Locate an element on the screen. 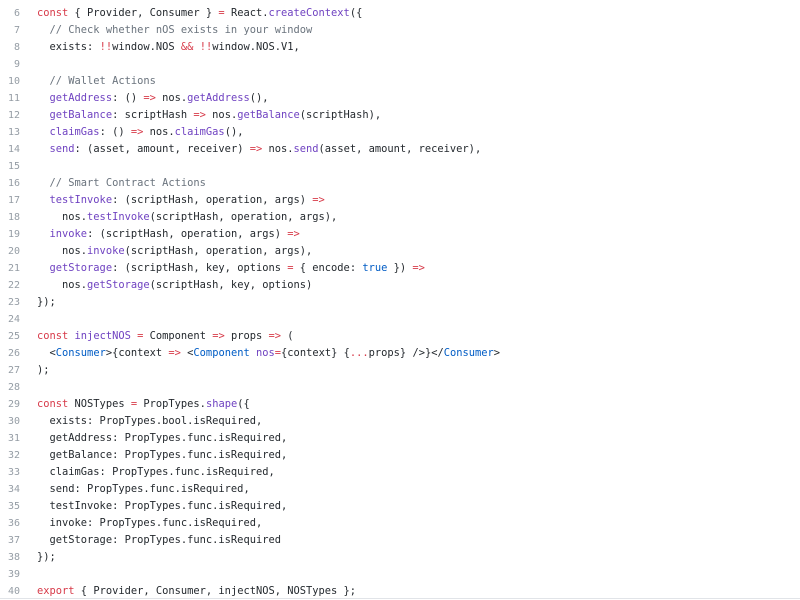  function-token: nos is located at coordinates (265, 353).